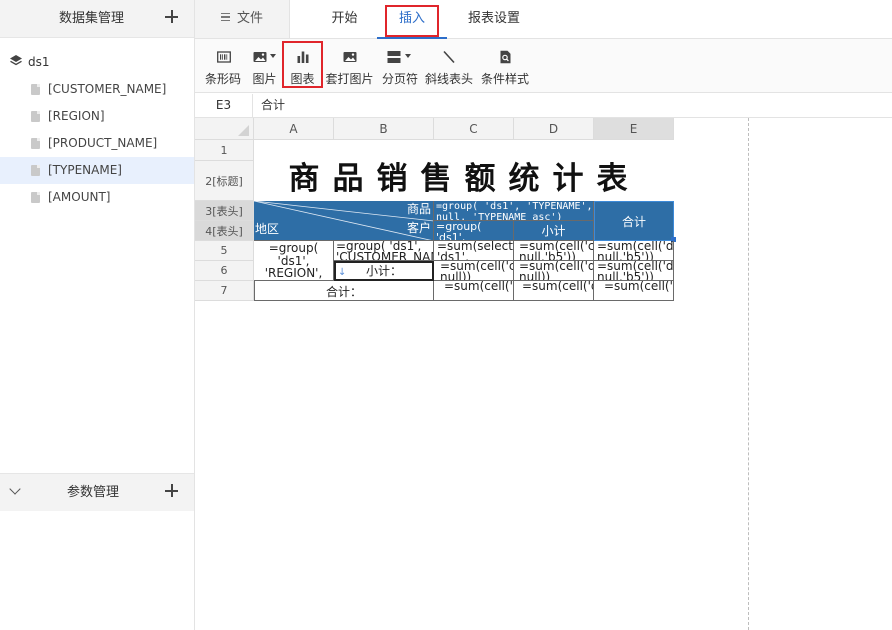  What do you see at coordinates (494, 19) in the screenshot?
I see `tab-report-settings: 报表设置` at bounding box center [494, 19].